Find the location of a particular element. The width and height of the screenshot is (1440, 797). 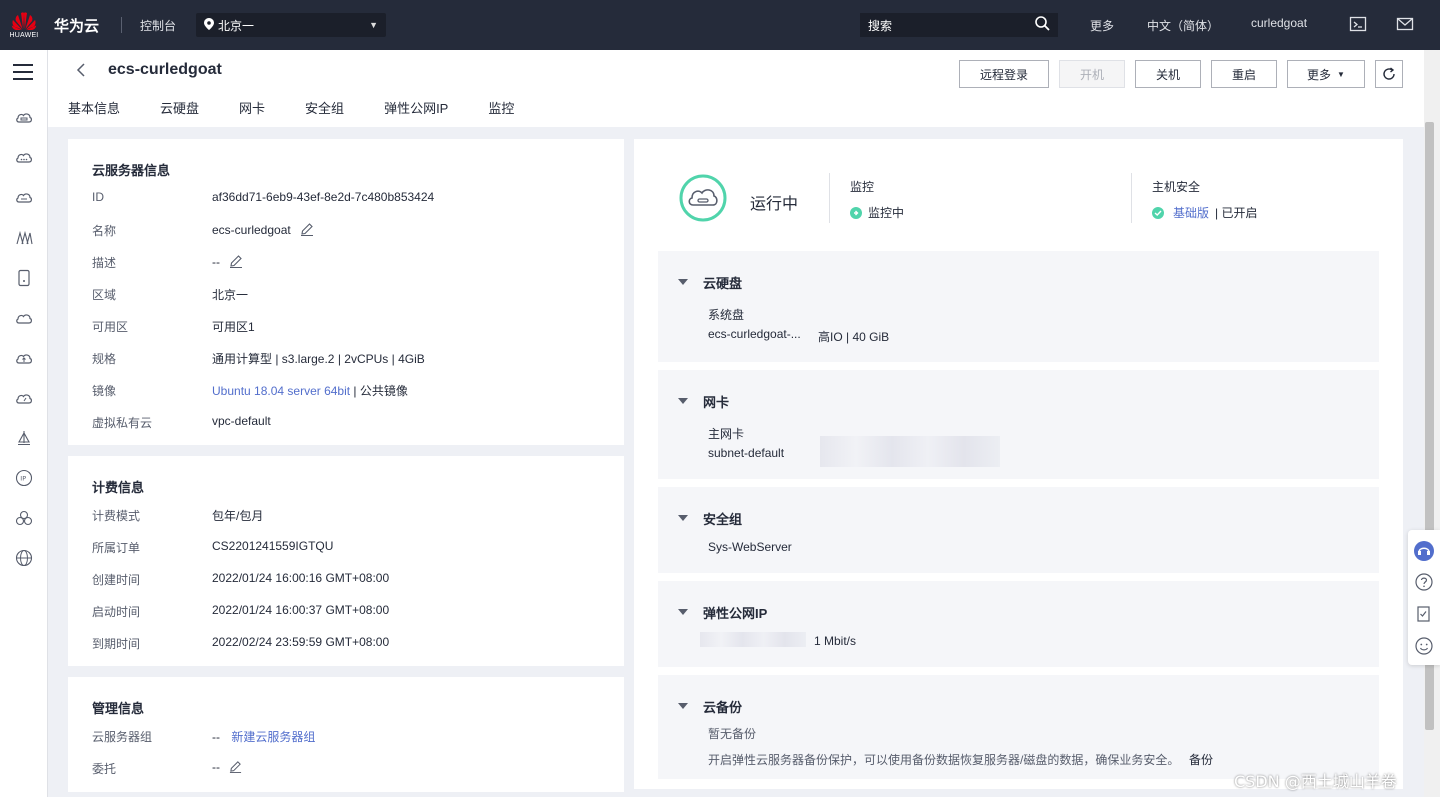

row-label: 创建时间 is located at coordinates (116, 580).